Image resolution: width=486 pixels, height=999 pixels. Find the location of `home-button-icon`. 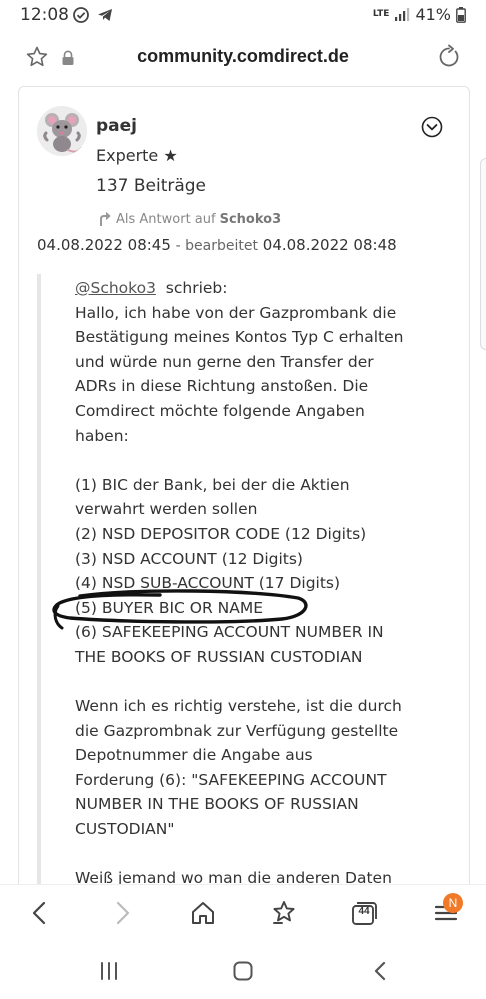

home-button-icon is located at coordinates (243, 971).